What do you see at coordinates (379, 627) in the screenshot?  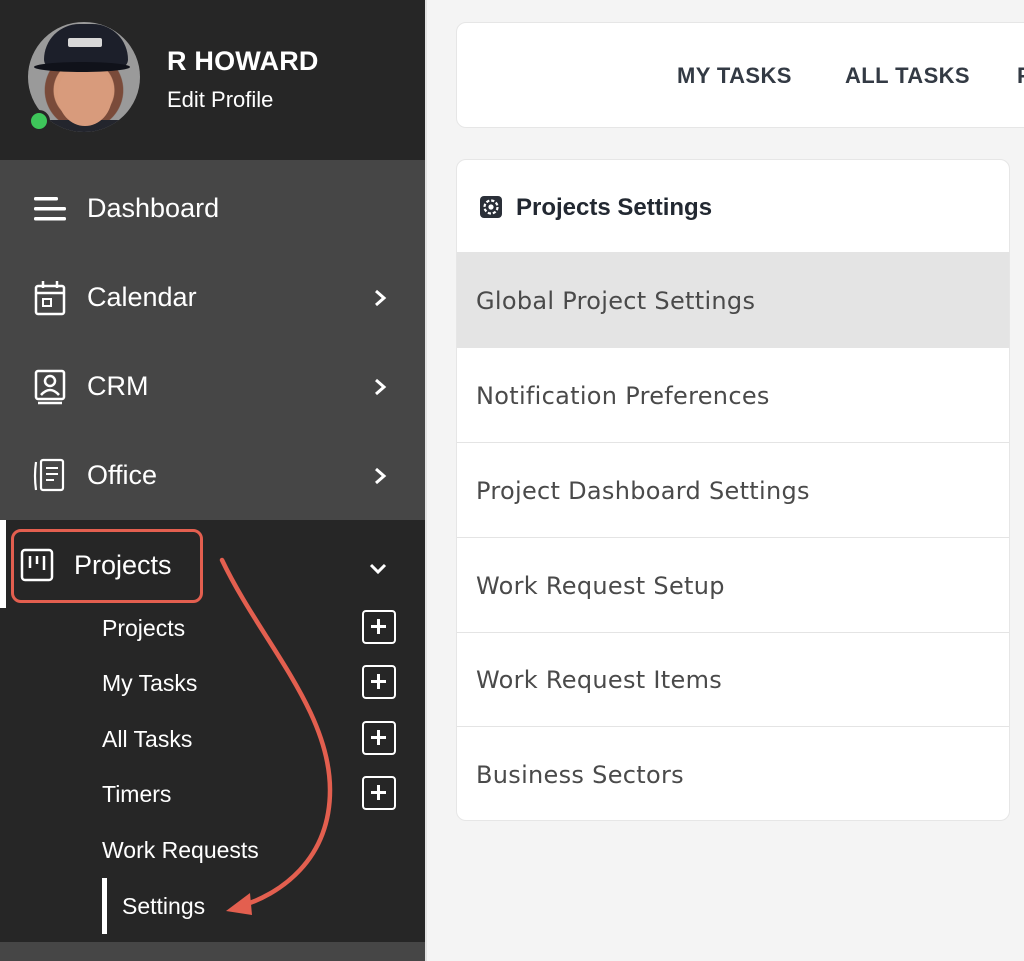 I see `add-project-icon` at bounding box center [379, 627].